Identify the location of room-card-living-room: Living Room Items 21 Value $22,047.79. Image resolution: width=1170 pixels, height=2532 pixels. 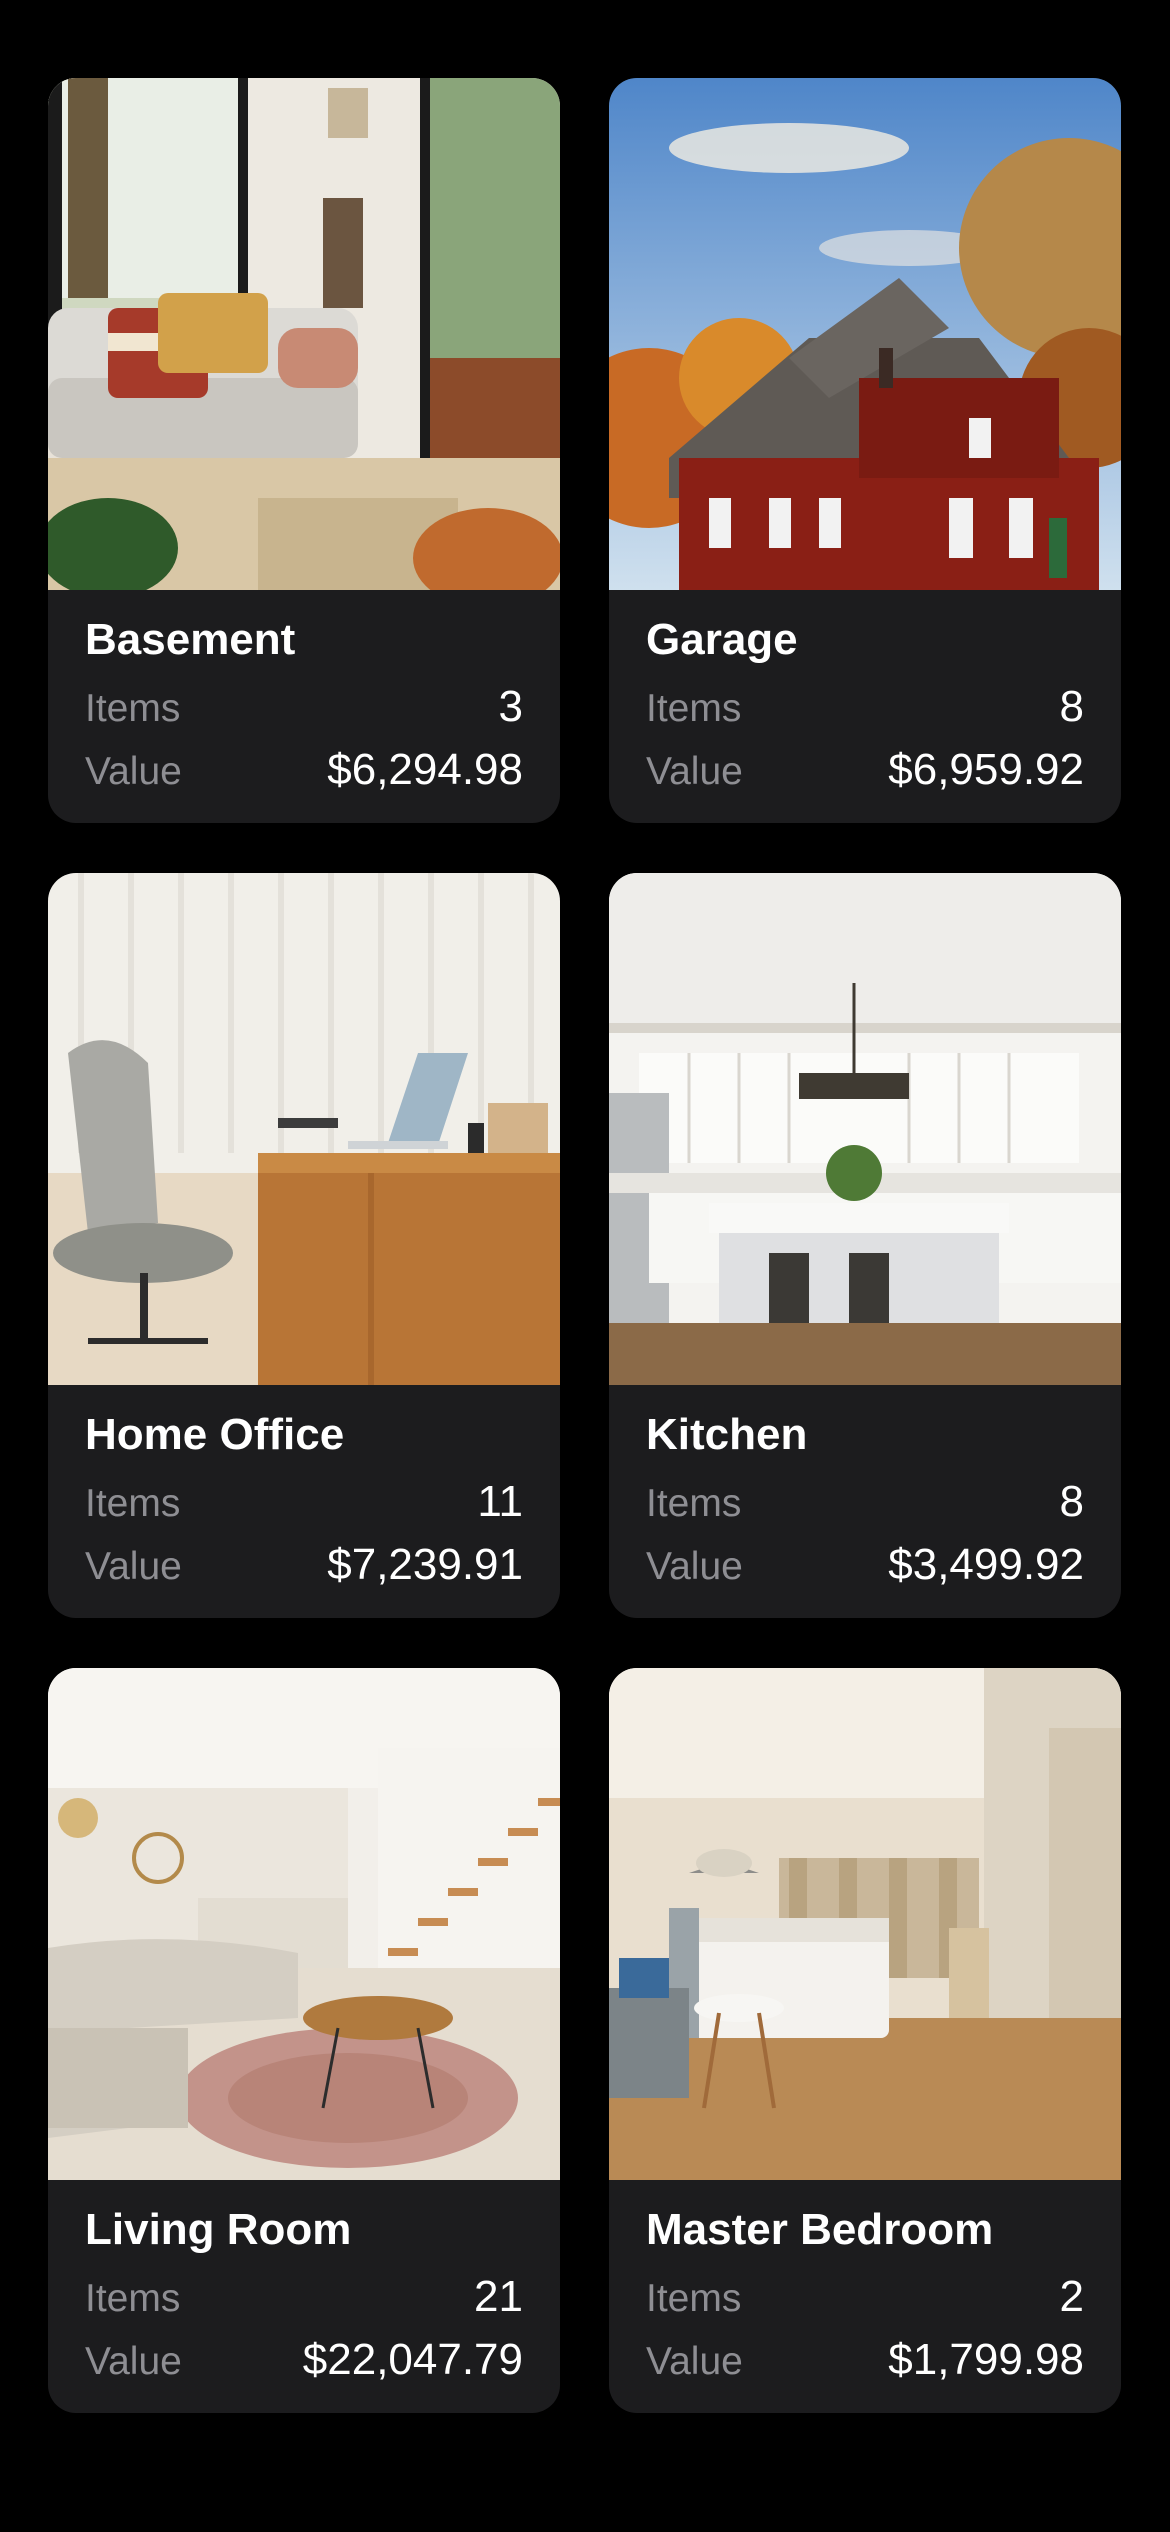
(304, 2040).